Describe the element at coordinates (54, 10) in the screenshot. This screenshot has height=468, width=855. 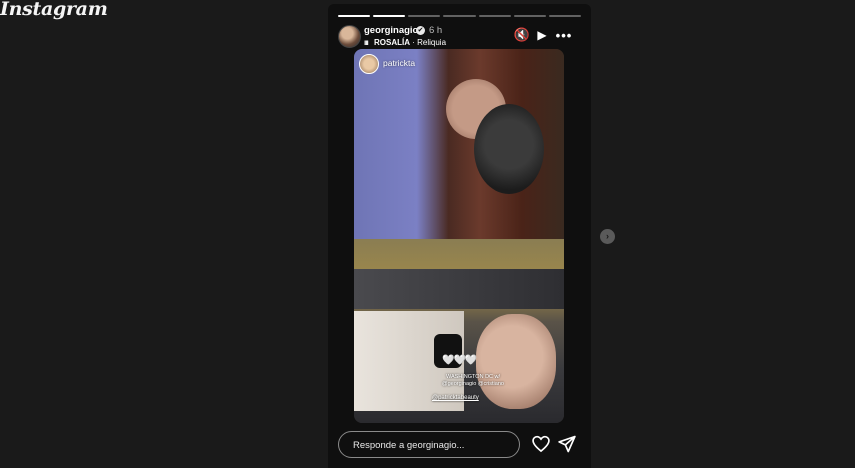
I see `instagram-logo: Instagram` at that location.